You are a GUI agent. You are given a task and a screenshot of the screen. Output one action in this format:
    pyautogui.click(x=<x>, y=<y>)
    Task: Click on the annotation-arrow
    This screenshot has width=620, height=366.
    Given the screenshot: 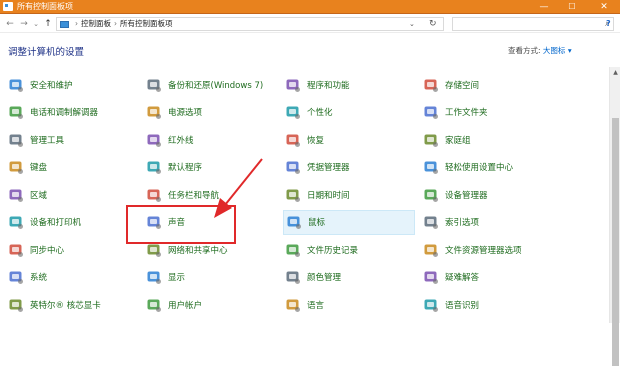 What is the action you would take?
    pyautogui.click(x=238, y=188)
    